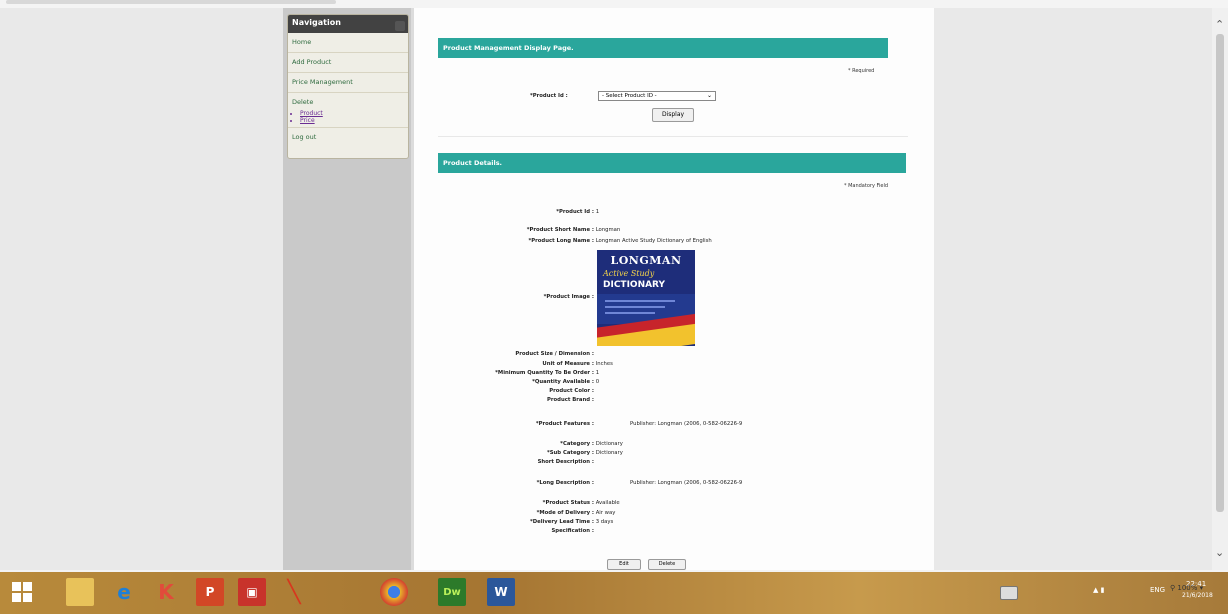 Image resolution: width=1228 pixels, height=614 pixels. What do you see at coordinates (394, 592) in the screenshot?
I see `chrome-icon` at bounding box center [394, 592].